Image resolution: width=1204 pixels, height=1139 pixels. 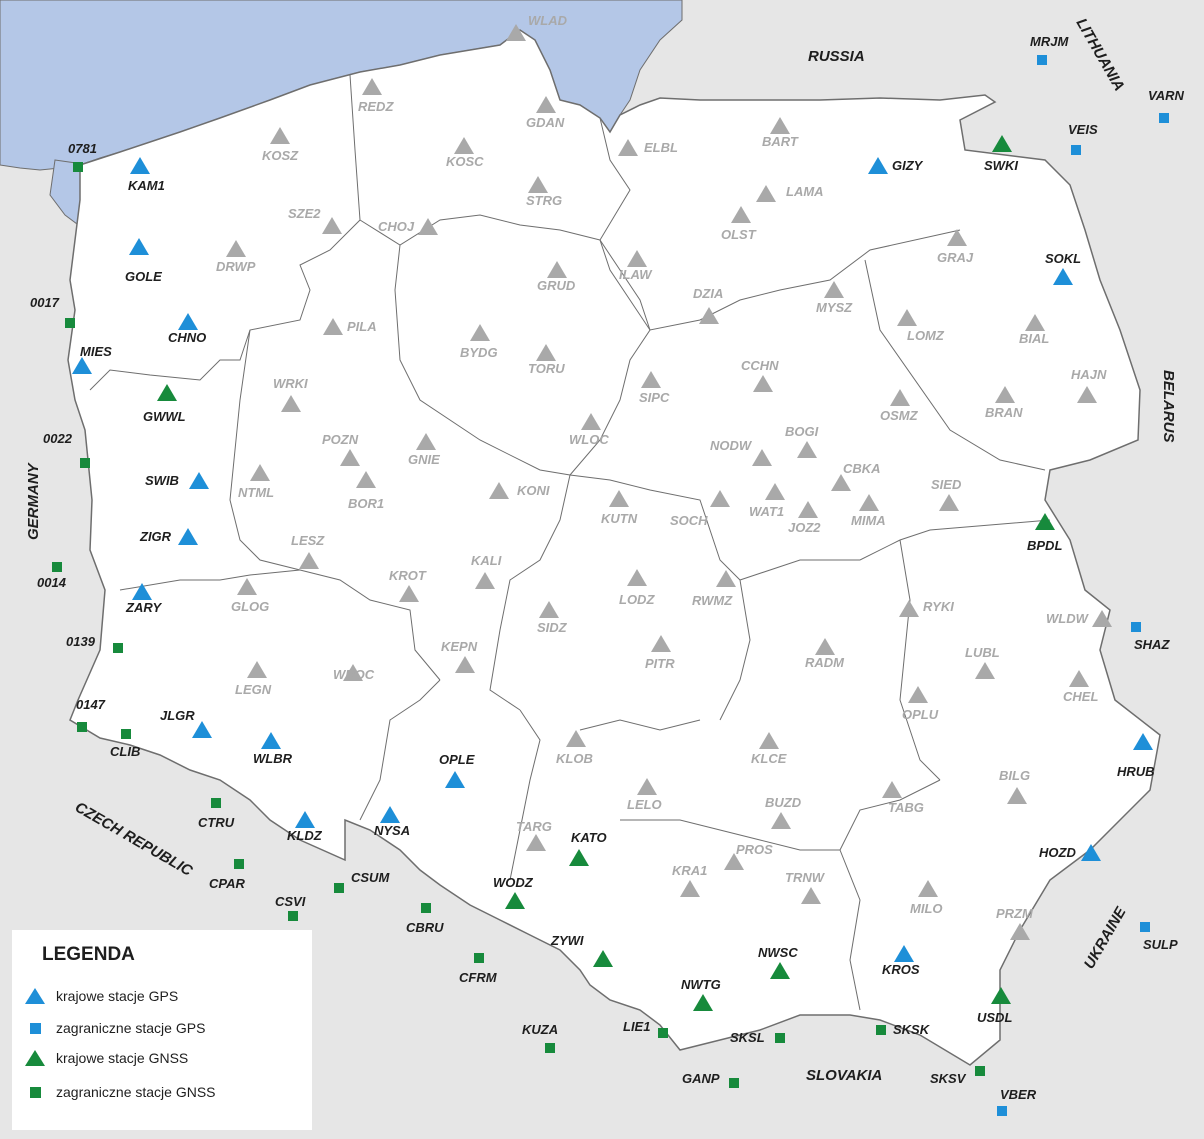 What do you see at coordinates (146, 185) in the screenshot?
I see `station-label: KAM1` at bounding box center [146, 185].